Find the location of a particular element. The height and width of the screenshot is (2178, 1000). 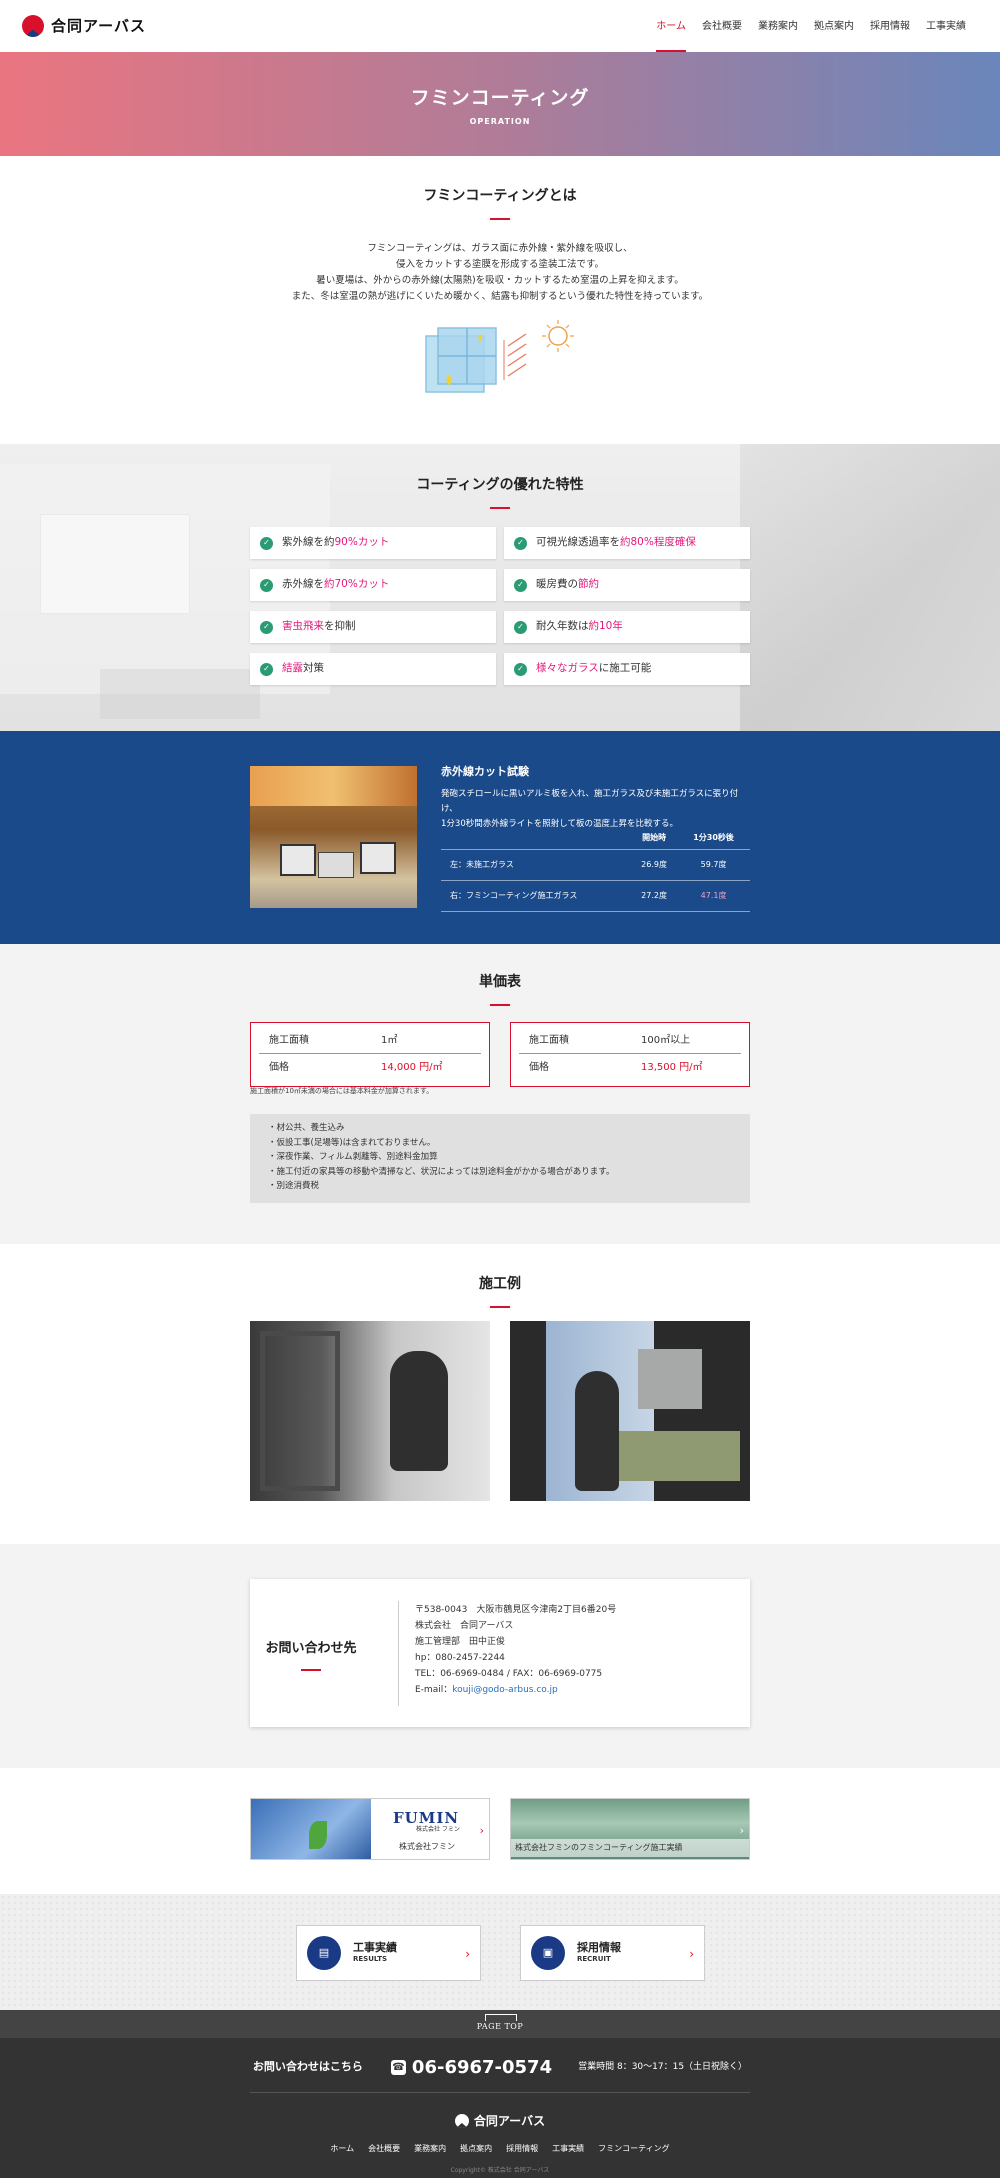

banner-caption: 株式会社フミン is located at coordinates (427, 1846).